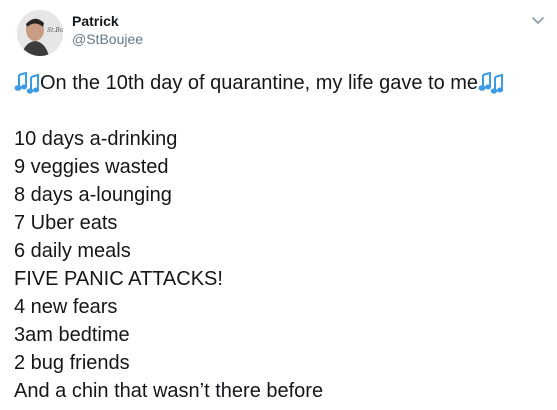 This screenshot has width=557, height=410. What do you see at coordinates (72, 363) in the screenshot?
I see `tweet-line: 2 bug friends` at bounding box center [72, 363].